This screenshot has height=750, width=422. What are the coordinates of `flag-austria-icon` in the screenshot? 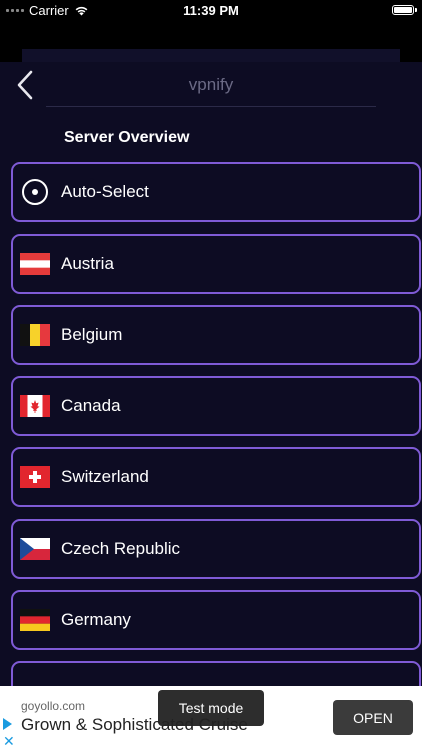 It's located at (35, 264).